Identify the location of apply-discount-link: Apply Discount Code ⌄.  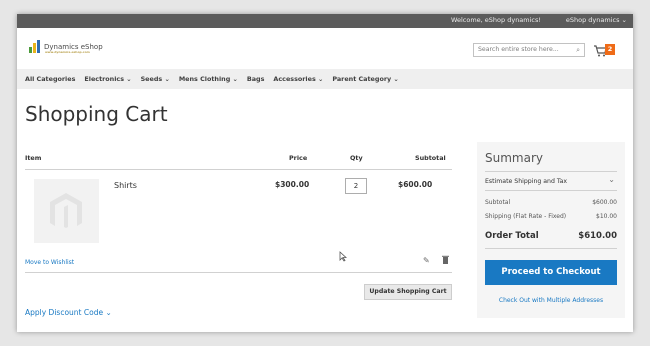
(68, 312).